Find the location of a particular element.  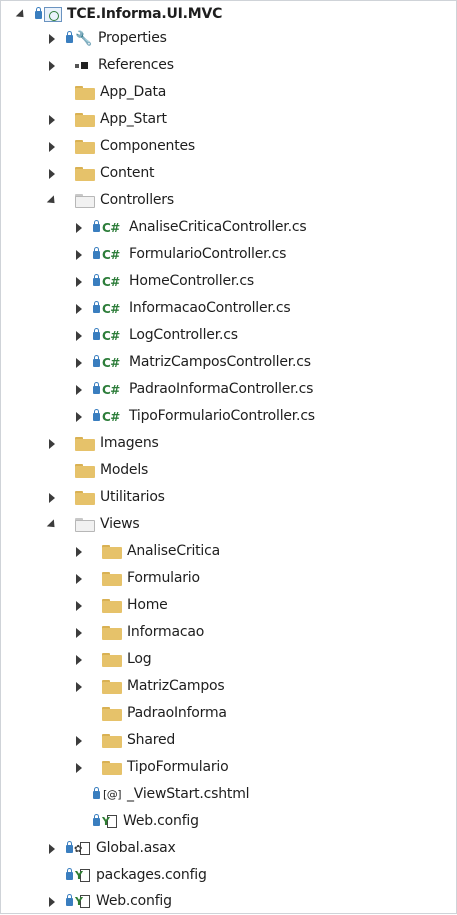

tree-item-app-data: App_Data is located at coordinates (106, 92).